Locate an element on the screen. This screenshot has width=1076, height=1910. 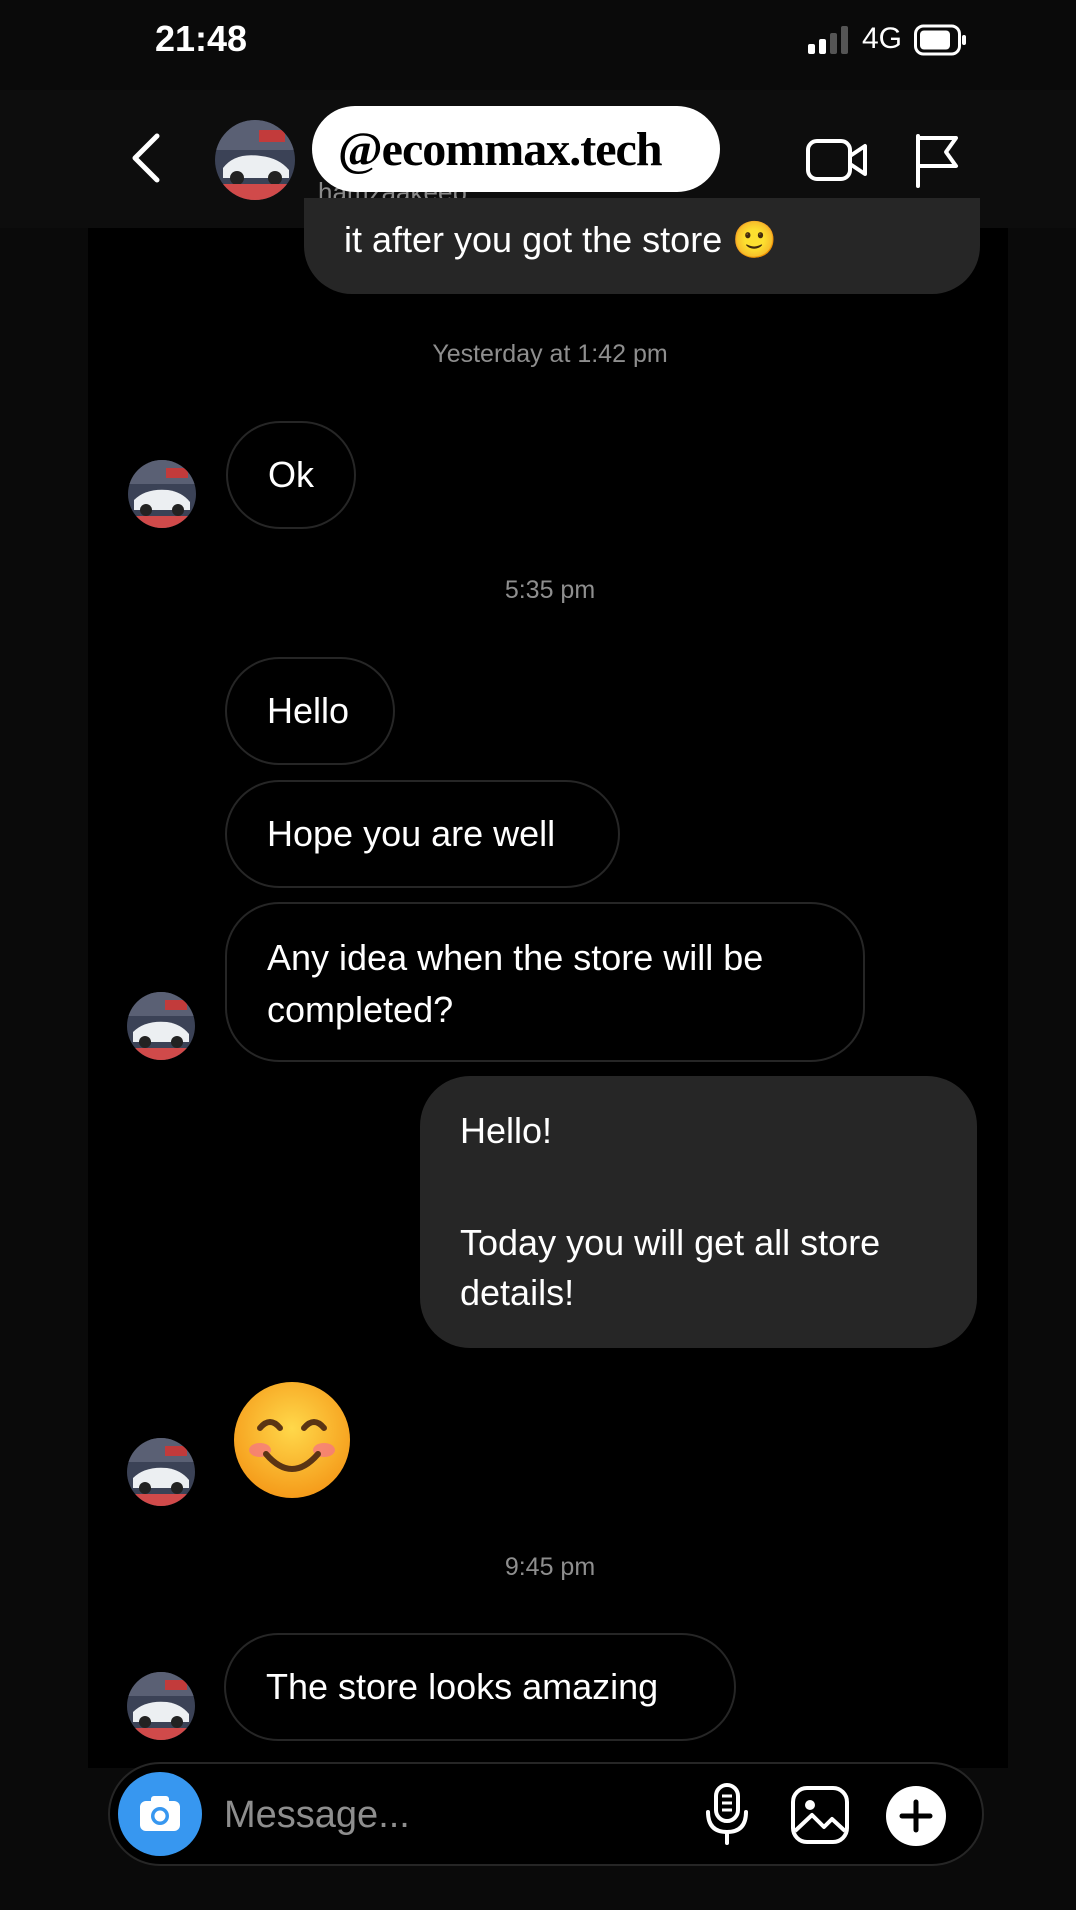
message-text-line: Today you will get all store is located at coordinates (670, 1242).